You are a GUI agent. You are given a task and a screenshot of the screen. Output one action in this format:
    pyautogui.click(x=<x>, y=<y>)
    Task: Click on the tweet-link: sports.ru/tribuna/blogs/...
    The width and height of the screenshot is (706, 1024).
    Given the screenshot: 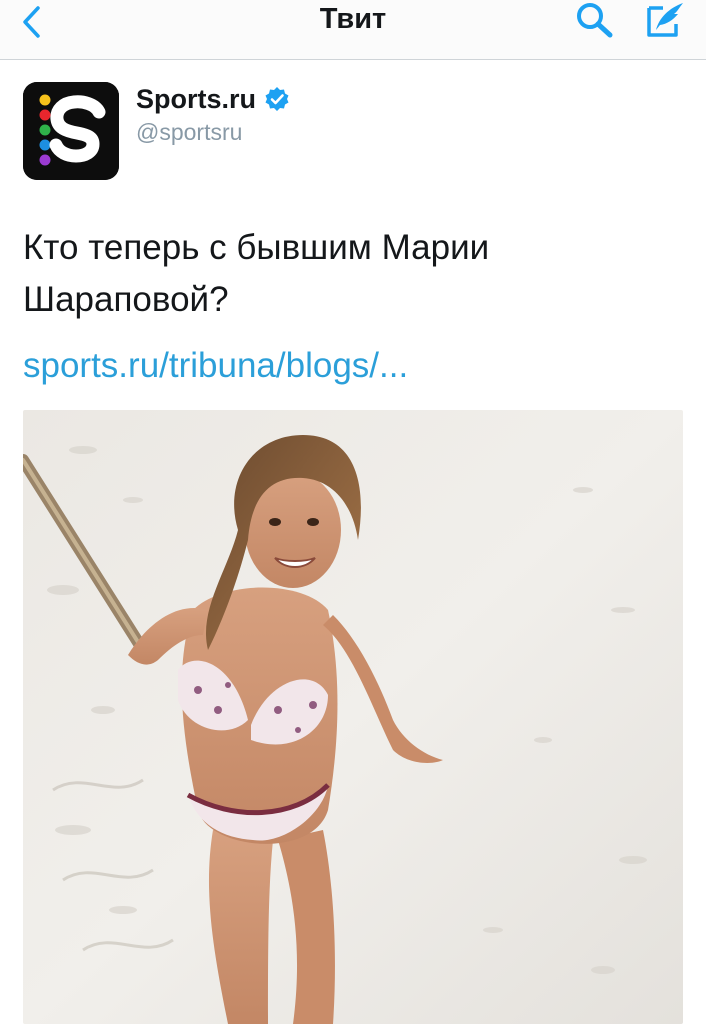 What is the action you would take?
    pyautogui.click(x=215, y=366)
    